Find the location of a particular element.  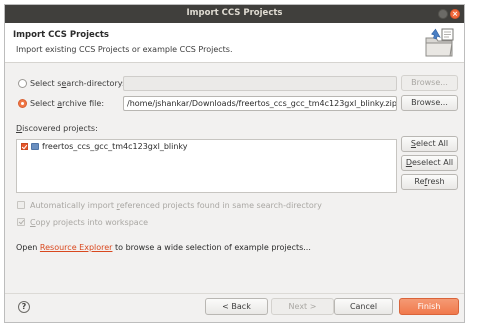

project-name: freertos_ccs_gcc_tm4c123gxl_blinky is located at coordinates (115, 146).